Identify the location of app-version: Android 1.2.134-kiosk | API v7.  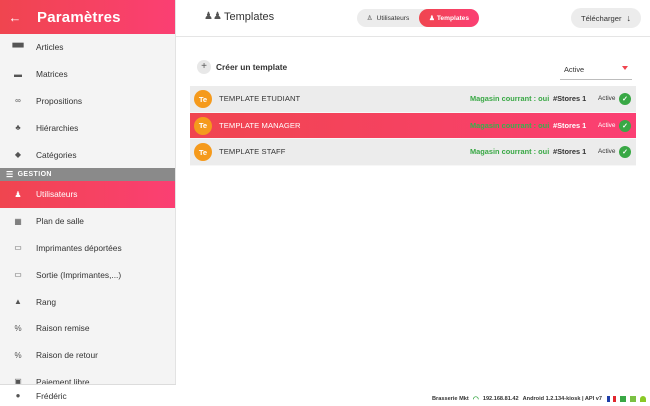
(562, 399).